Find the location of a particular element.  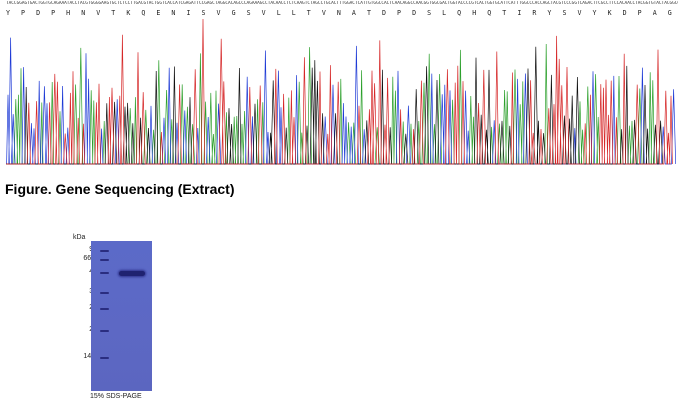

gel-lanes is located at coordinates (121, 316).